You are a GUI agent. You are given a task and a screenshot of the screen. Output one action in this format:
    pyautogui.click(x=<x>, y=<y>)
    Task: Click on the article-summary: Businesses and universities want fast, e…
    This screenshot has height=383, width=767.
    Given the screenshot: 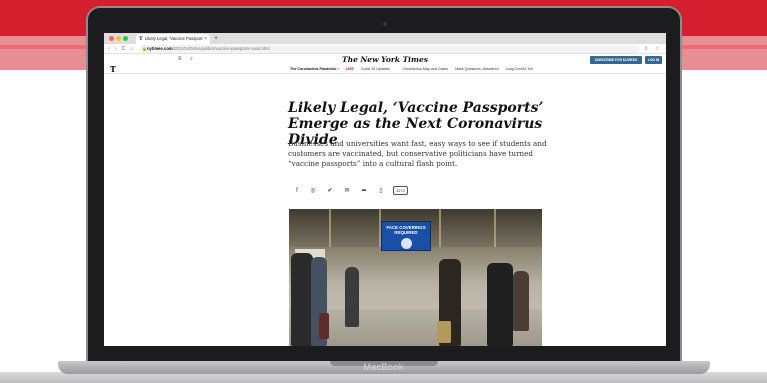 What is the action you would take?
    pyautogui.click(x=417, y=153)
    